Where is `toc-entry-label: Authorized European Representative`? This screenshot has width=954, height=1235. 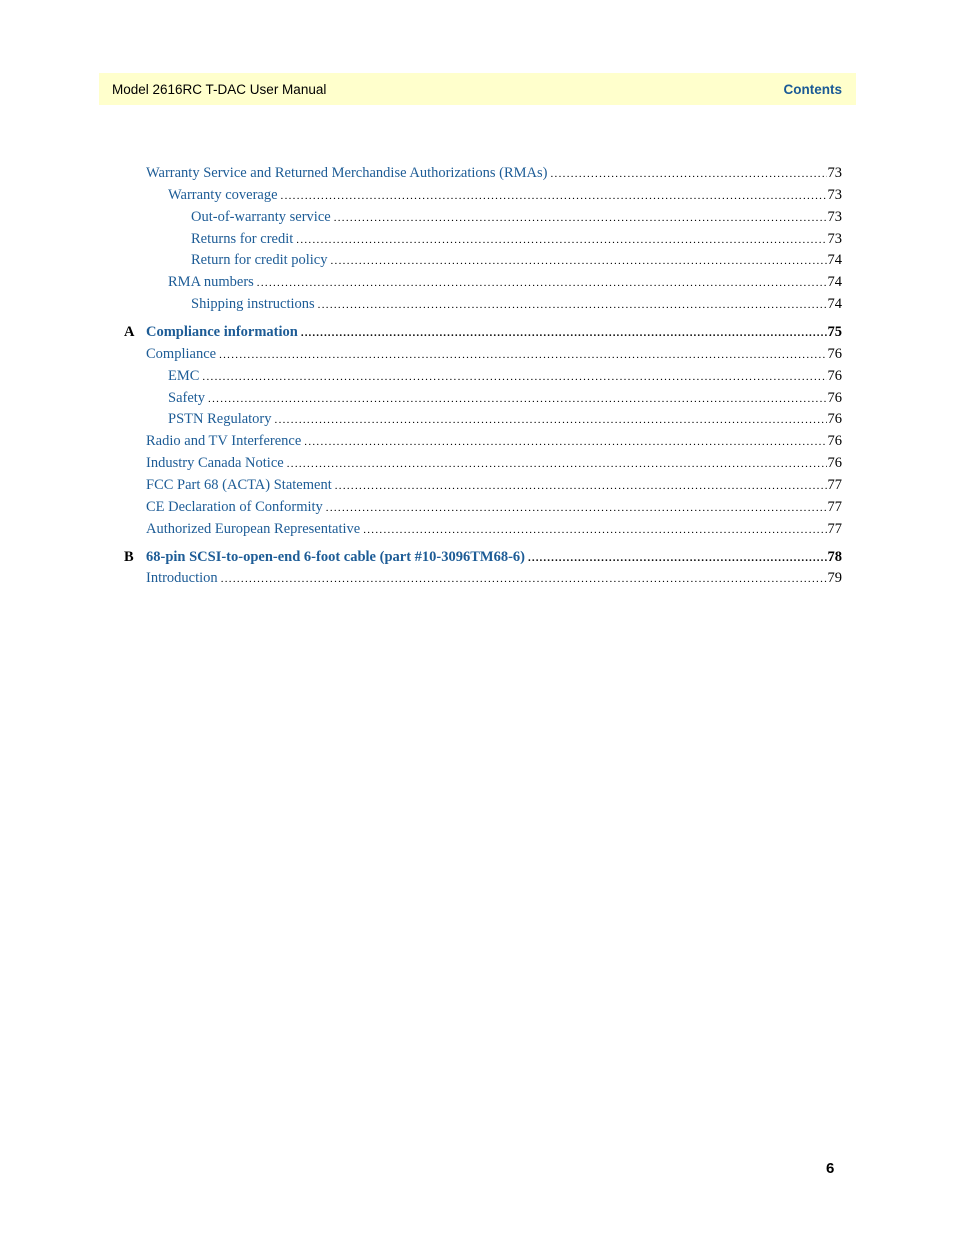
toc-entry-label: Authorized European Representative is located at coordinates (253, 529).